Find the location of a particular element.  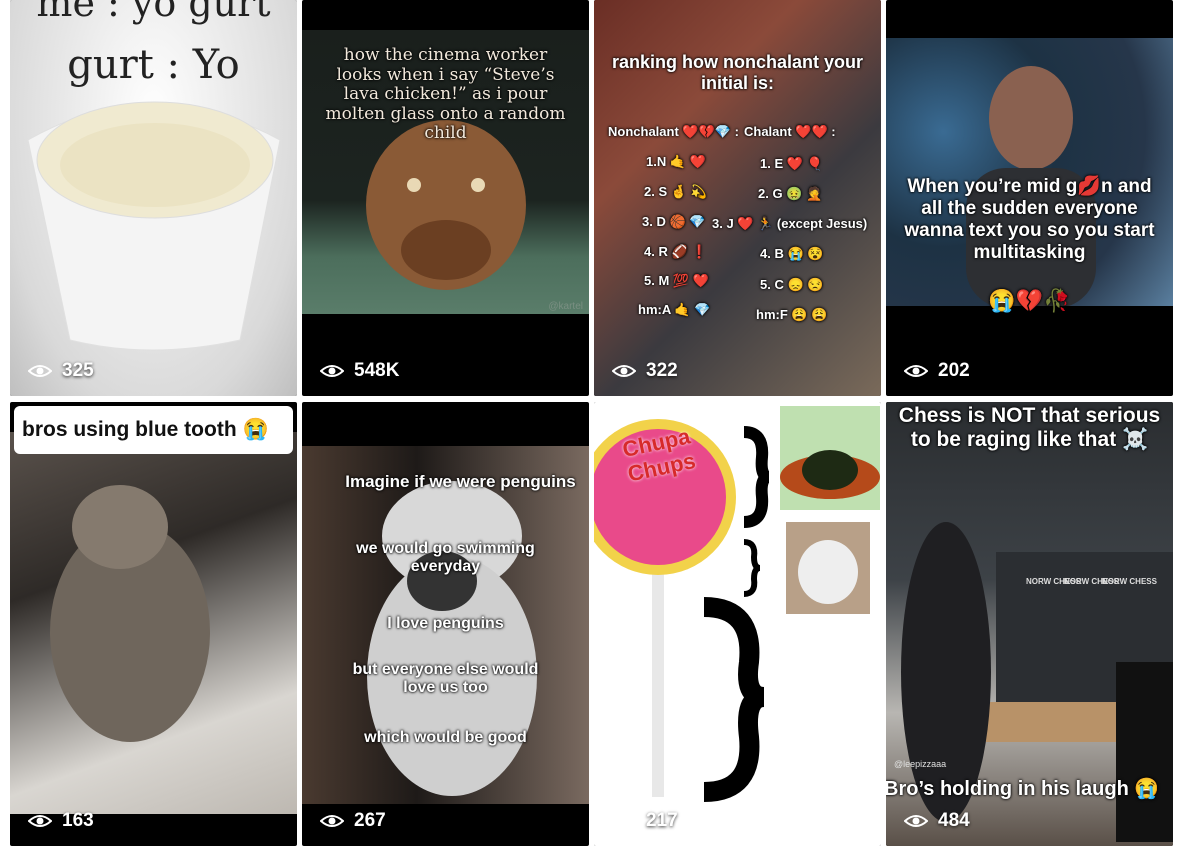

sponsor-banner-text: NORW CHESS is located at coordinates (1129, 581).